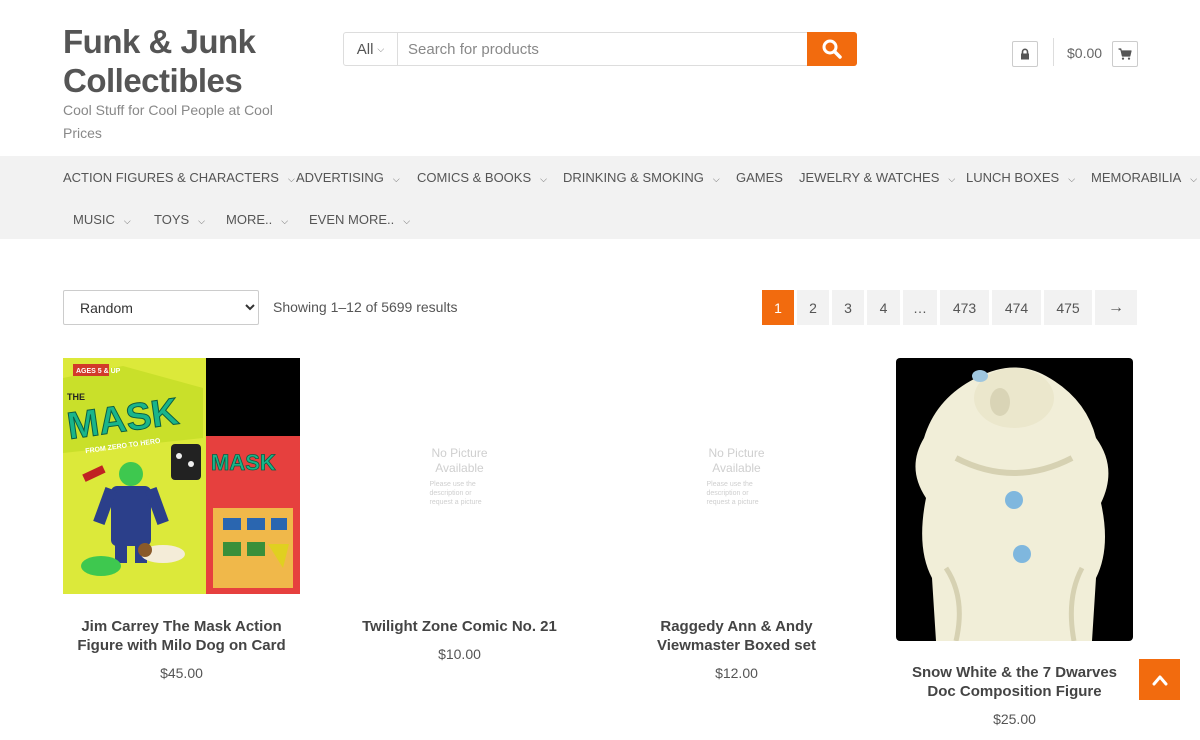 Image resolution: width=1200 pixels, height=740 pixels. Describe the element at coordinates (778, 307) in the screenshot. I see `pagination-current-page: 1` at that location.